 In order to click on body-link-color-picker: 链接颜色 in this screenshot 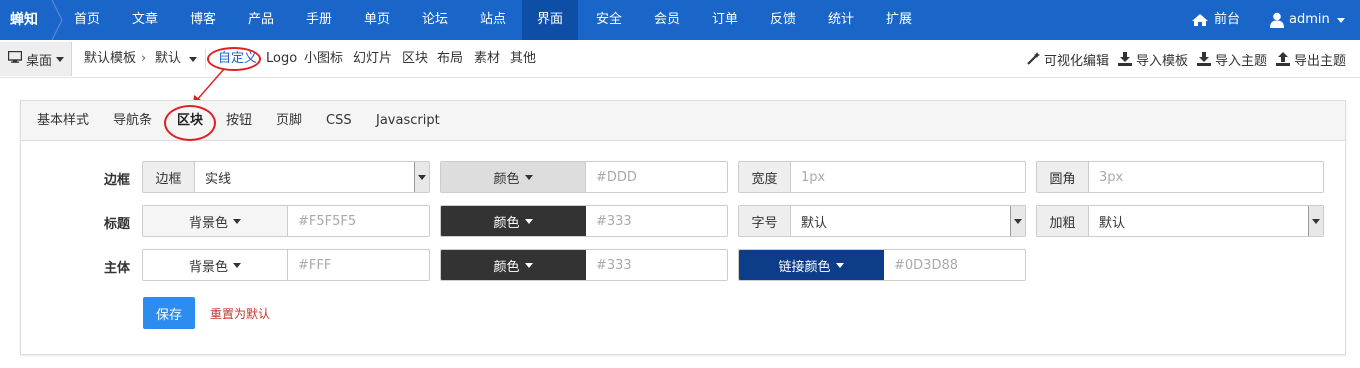, I will do `click(811, 265)`.